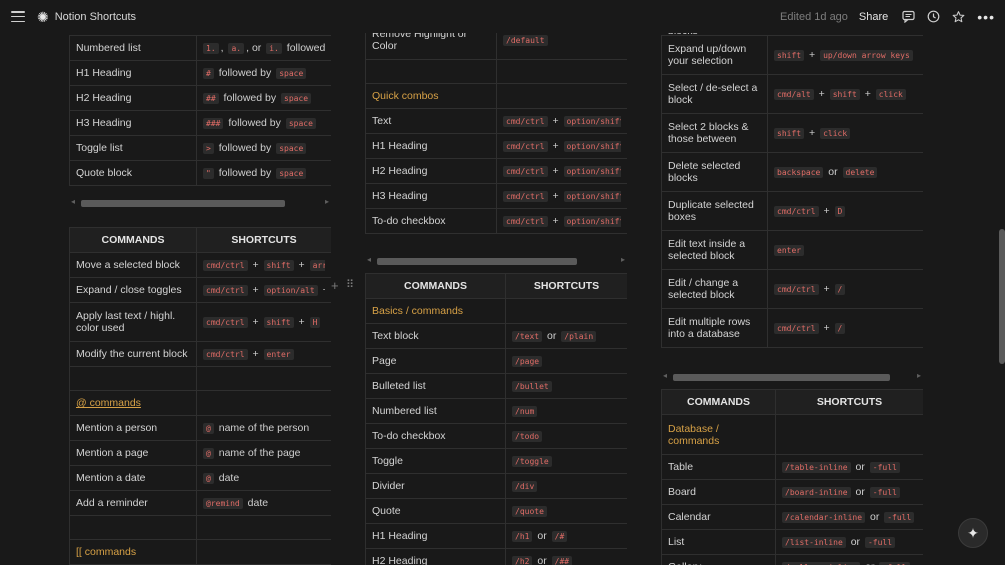  I want to click on shortcut-cell: shift + click, so click(845, 133).